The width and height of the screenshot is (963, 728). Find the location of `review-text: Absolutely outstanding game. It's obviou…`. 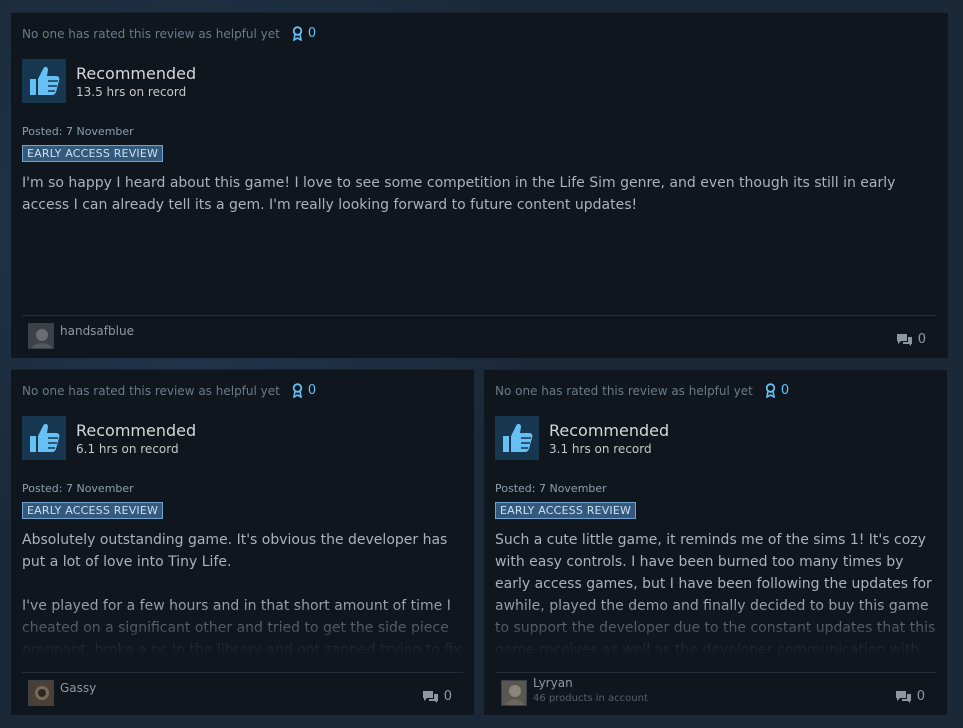

review-text: Absolutely outstanding game. It's obviou… is located at coordinates (242, 592).